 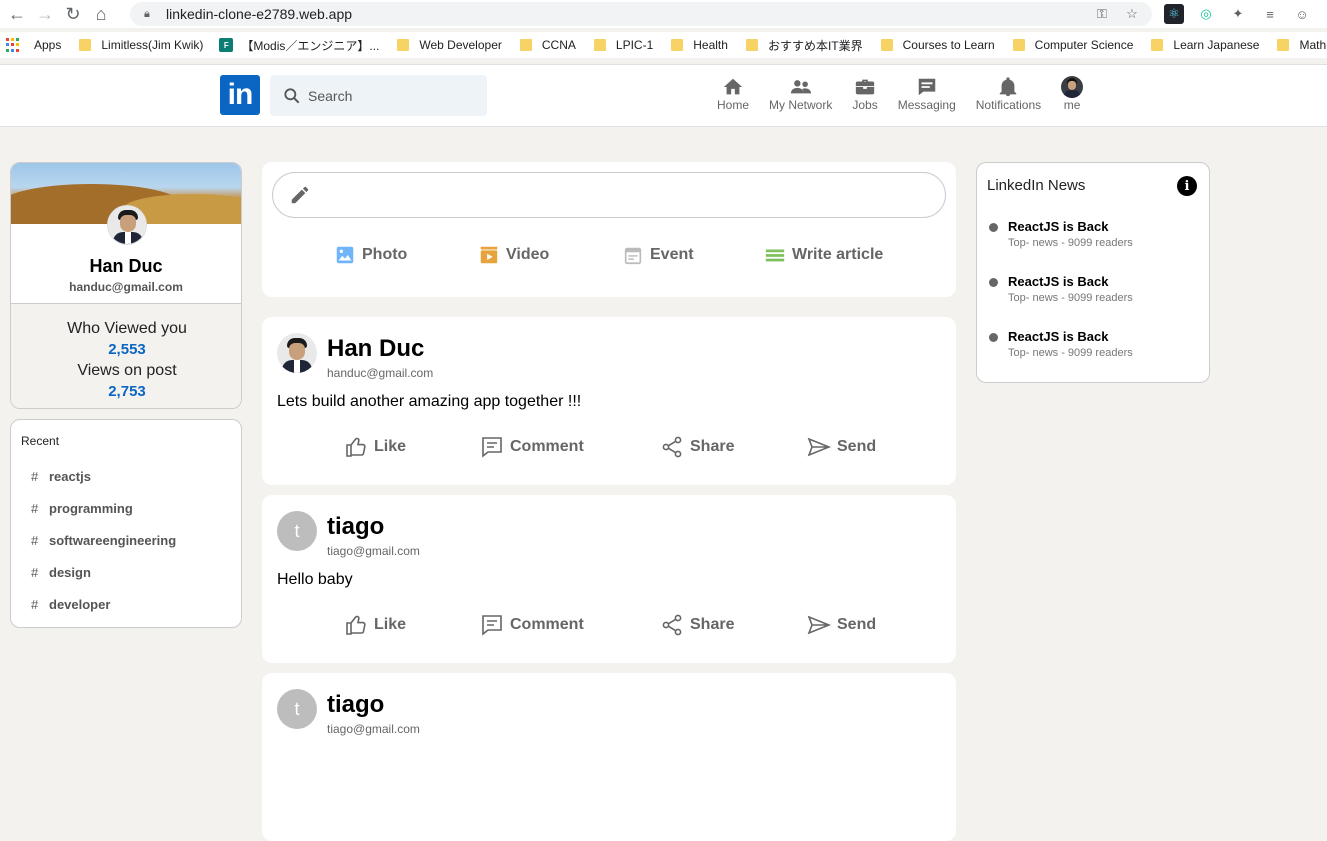 I want to click on bookmark-math: Math, so click(x=1301, y=45).